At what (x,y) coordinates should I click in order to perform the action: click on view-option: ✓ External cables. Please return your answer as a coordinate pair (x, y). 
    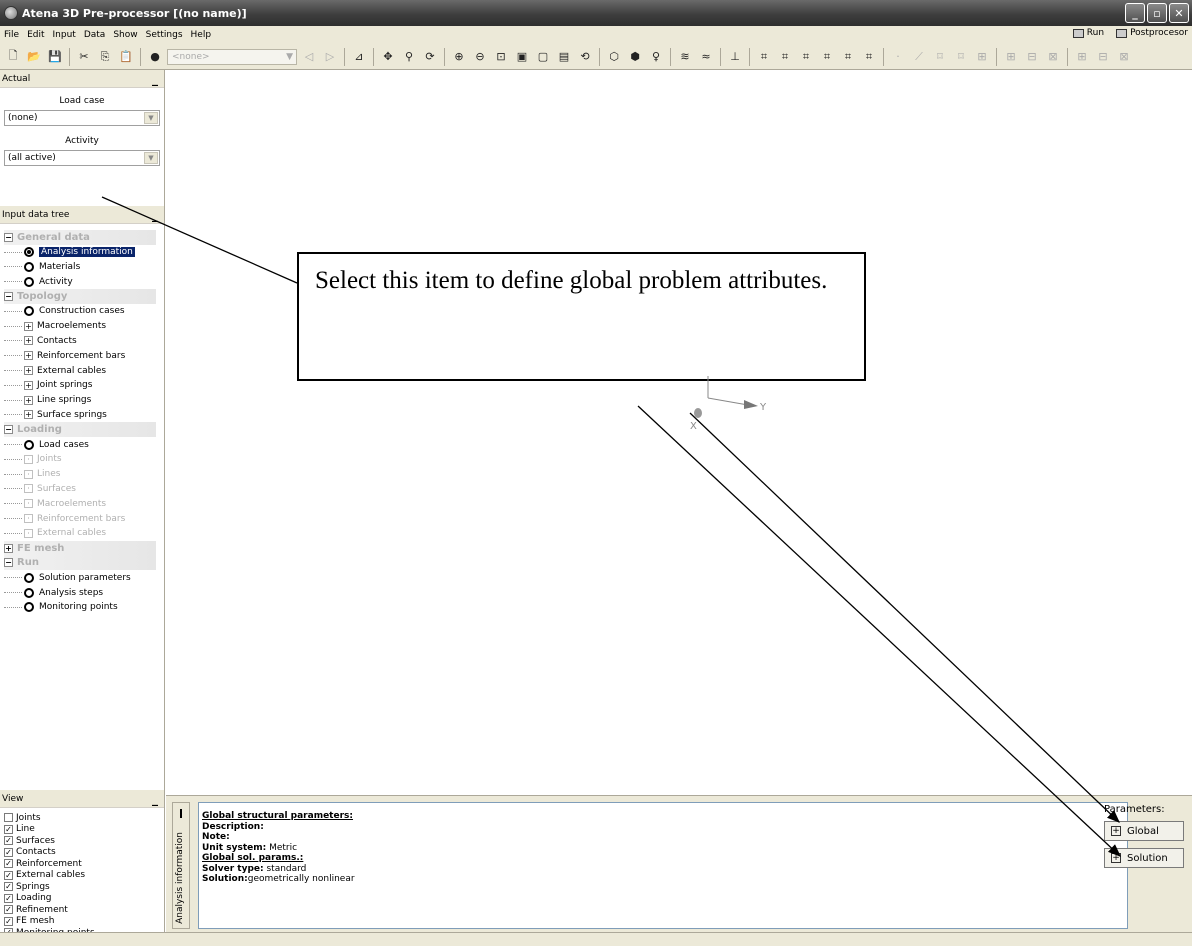
    Looking at the image, I should click on (82, 876).